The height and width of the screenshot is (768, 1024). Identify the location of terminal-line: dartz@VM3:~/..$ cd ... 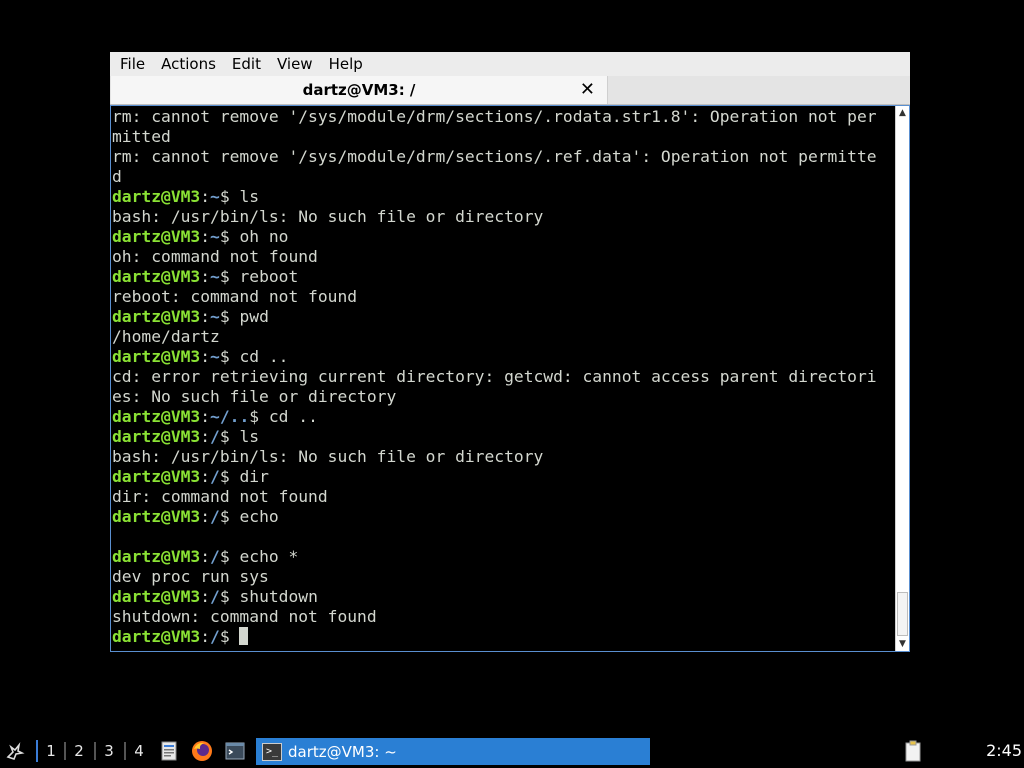
(503, 417).